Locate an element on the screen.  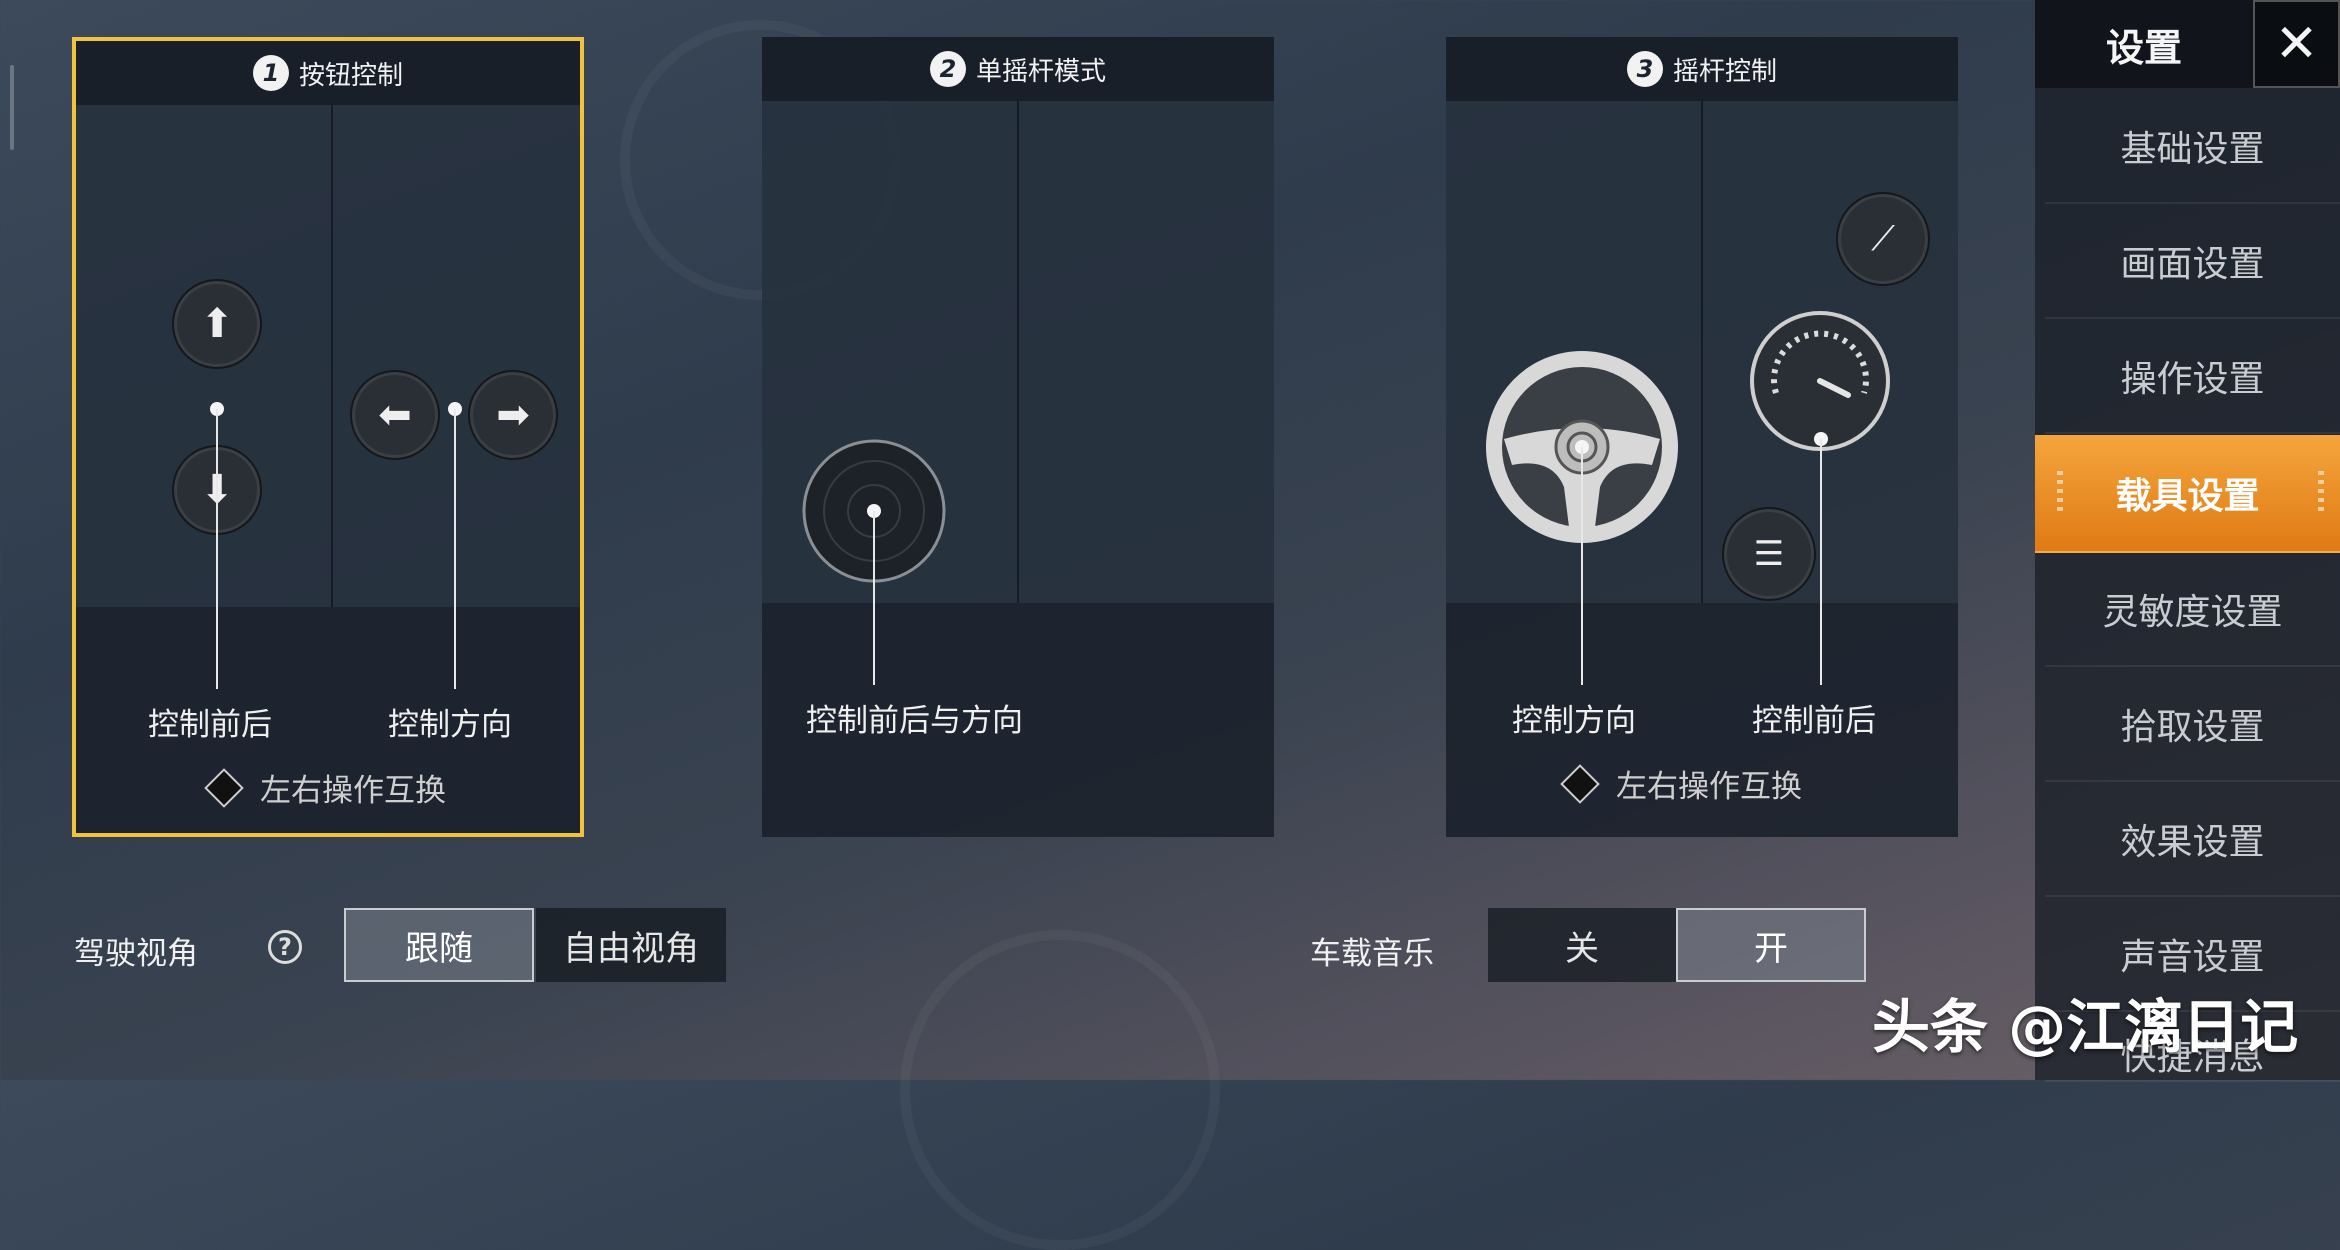
sidebar-item-label: 载具设置 is located at coordinates (2187, 496).